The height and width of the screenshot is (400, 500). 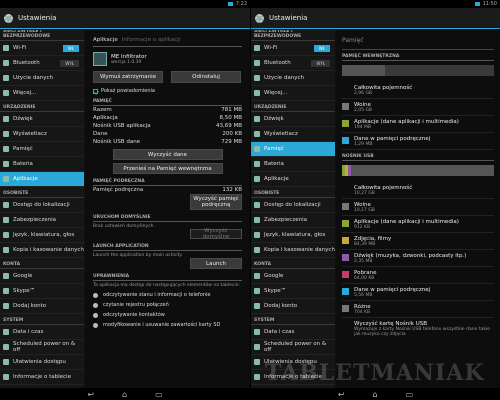 What do you see at coordinates (362, 312) in the screenshot?
I see `storage-item-value: 704 KB` at bounding box center [362, 312].